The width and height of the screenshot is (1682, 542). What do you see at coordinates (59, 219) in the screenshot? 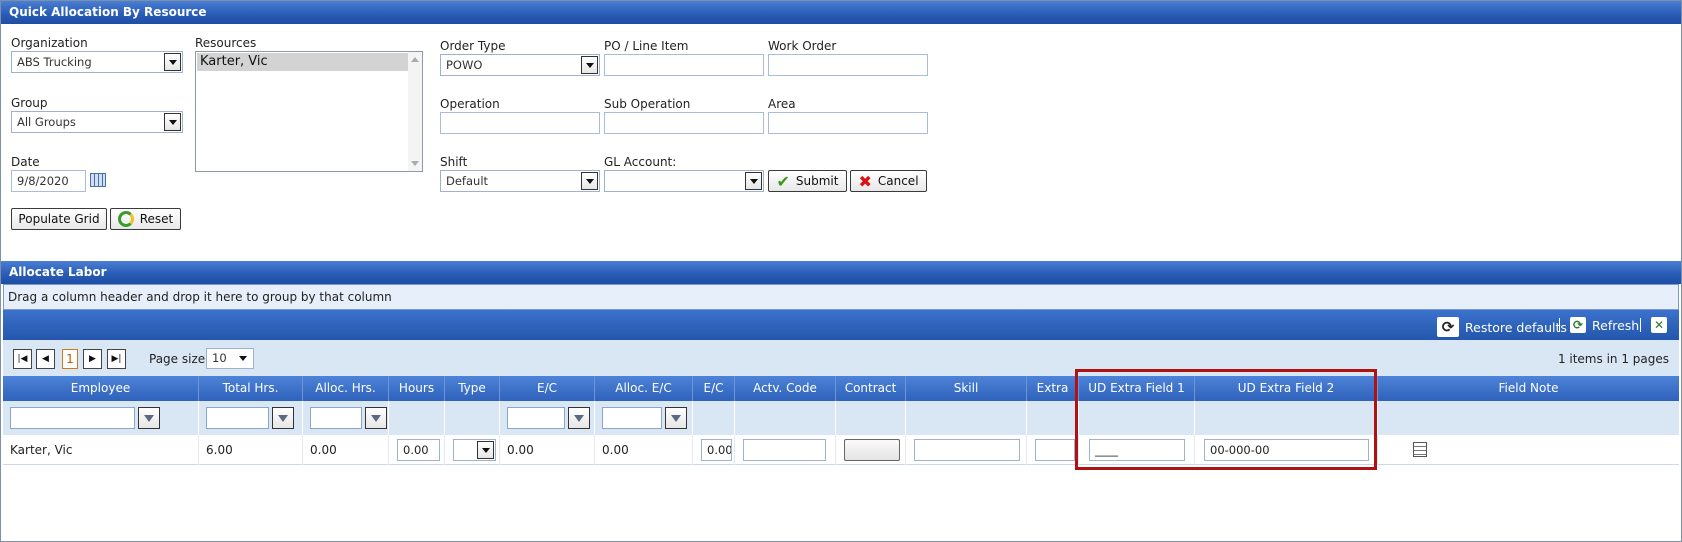
I see `populate-grid-button: Populate Grid` at bounding box center [59, 219].